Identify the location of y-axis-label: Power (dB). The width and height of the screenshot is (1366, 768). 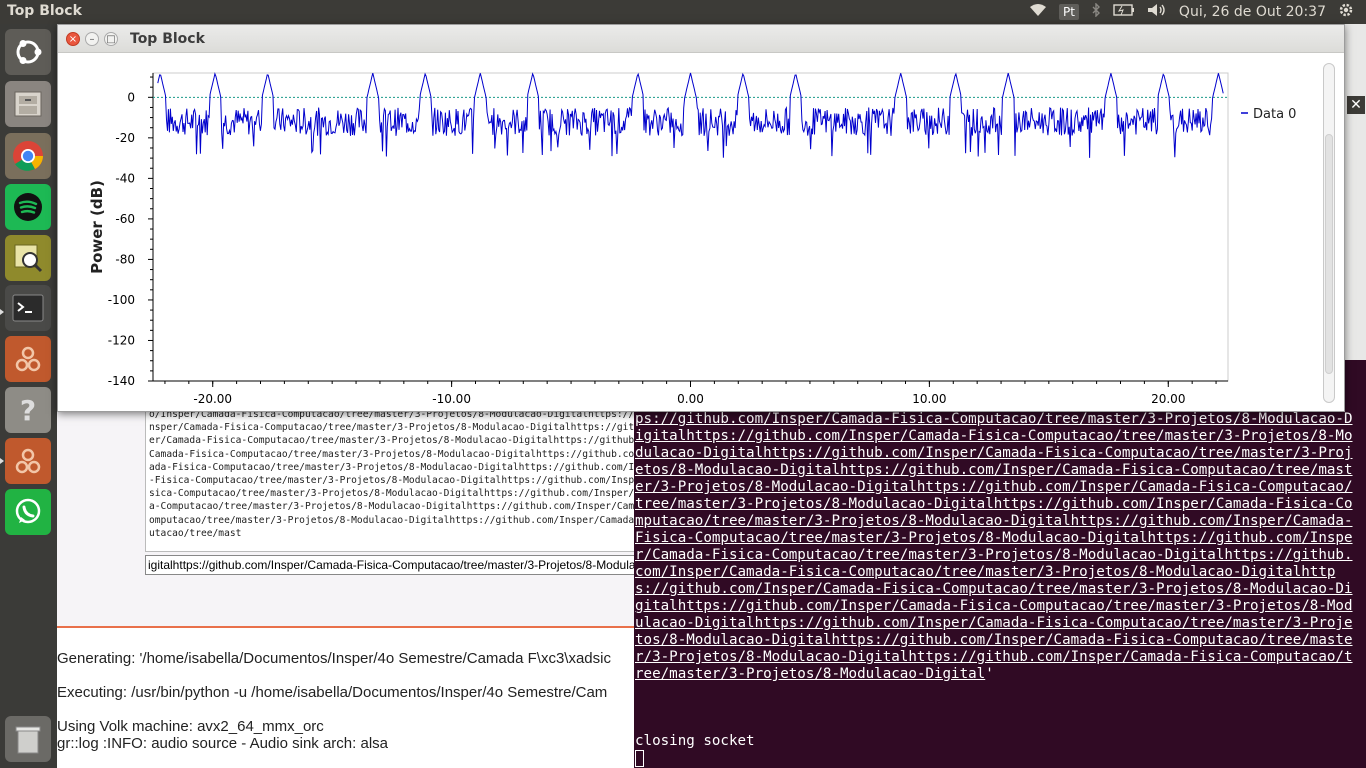
(97, 227).